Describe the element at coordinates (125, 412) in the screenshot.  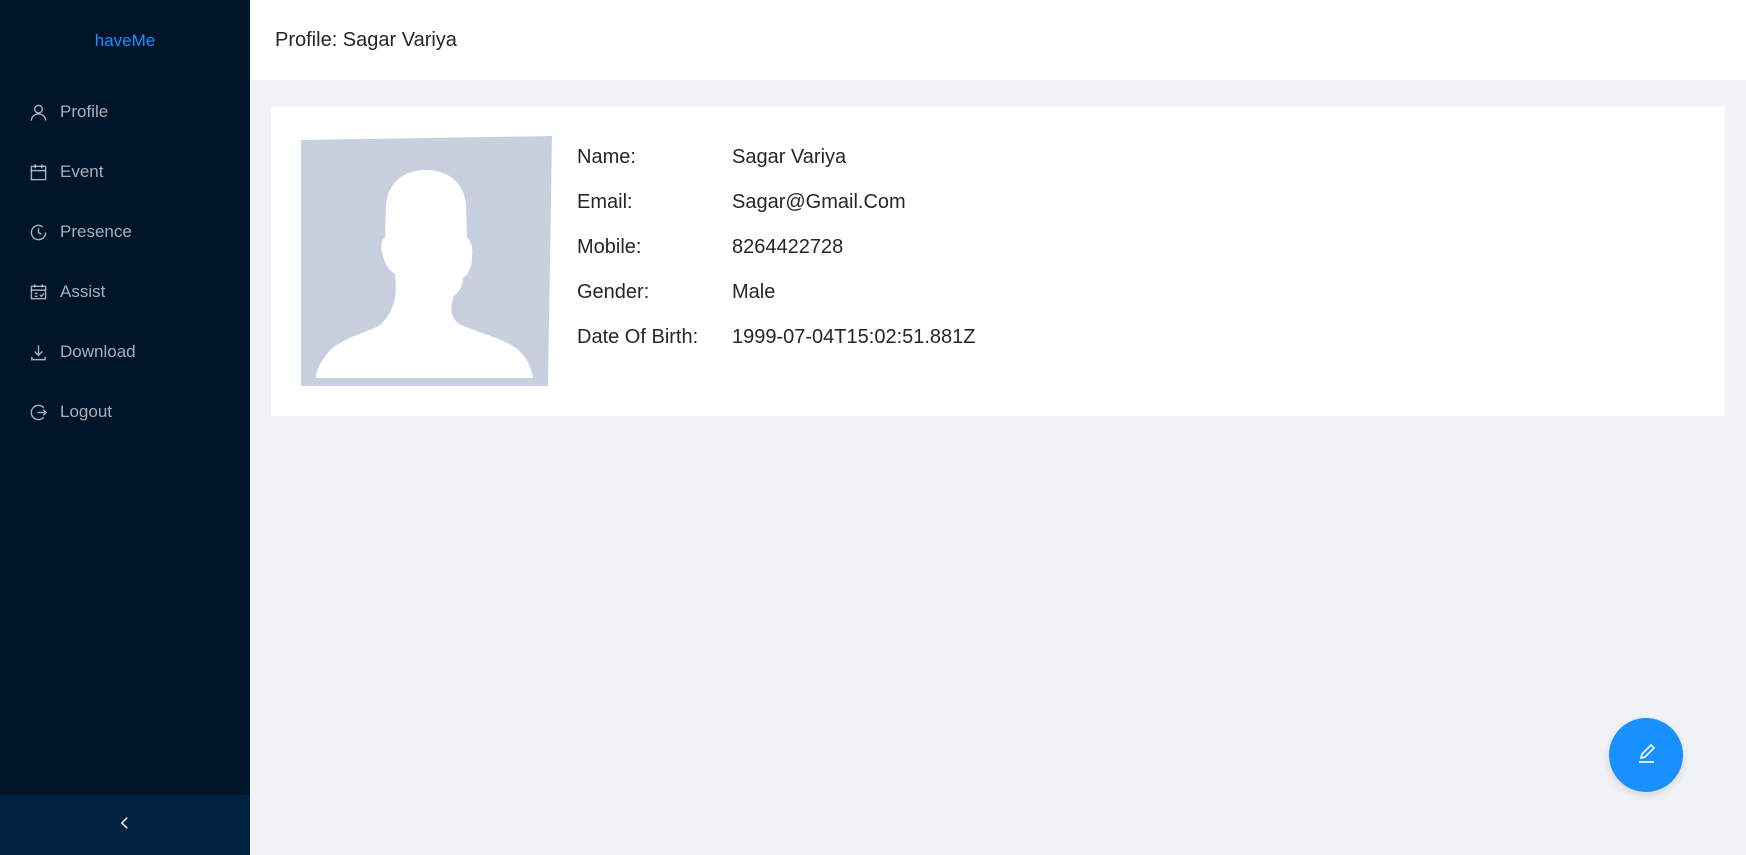
I see `sidebar-item-logout: Logout` at that location.